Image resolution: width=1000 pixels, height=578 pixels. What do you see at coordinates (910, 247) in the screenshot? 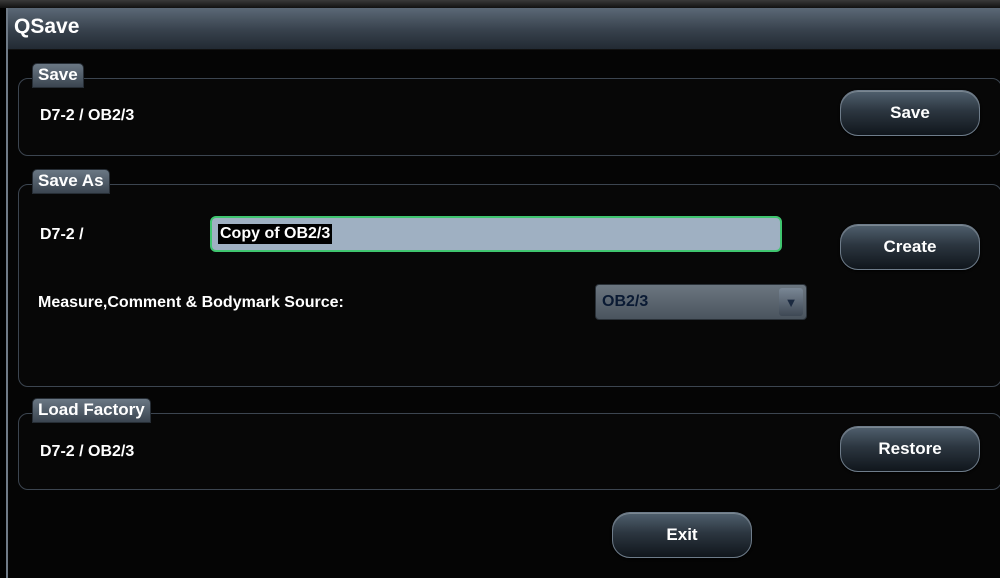
I see `create-button: Create` at bounding box center [910, 247].